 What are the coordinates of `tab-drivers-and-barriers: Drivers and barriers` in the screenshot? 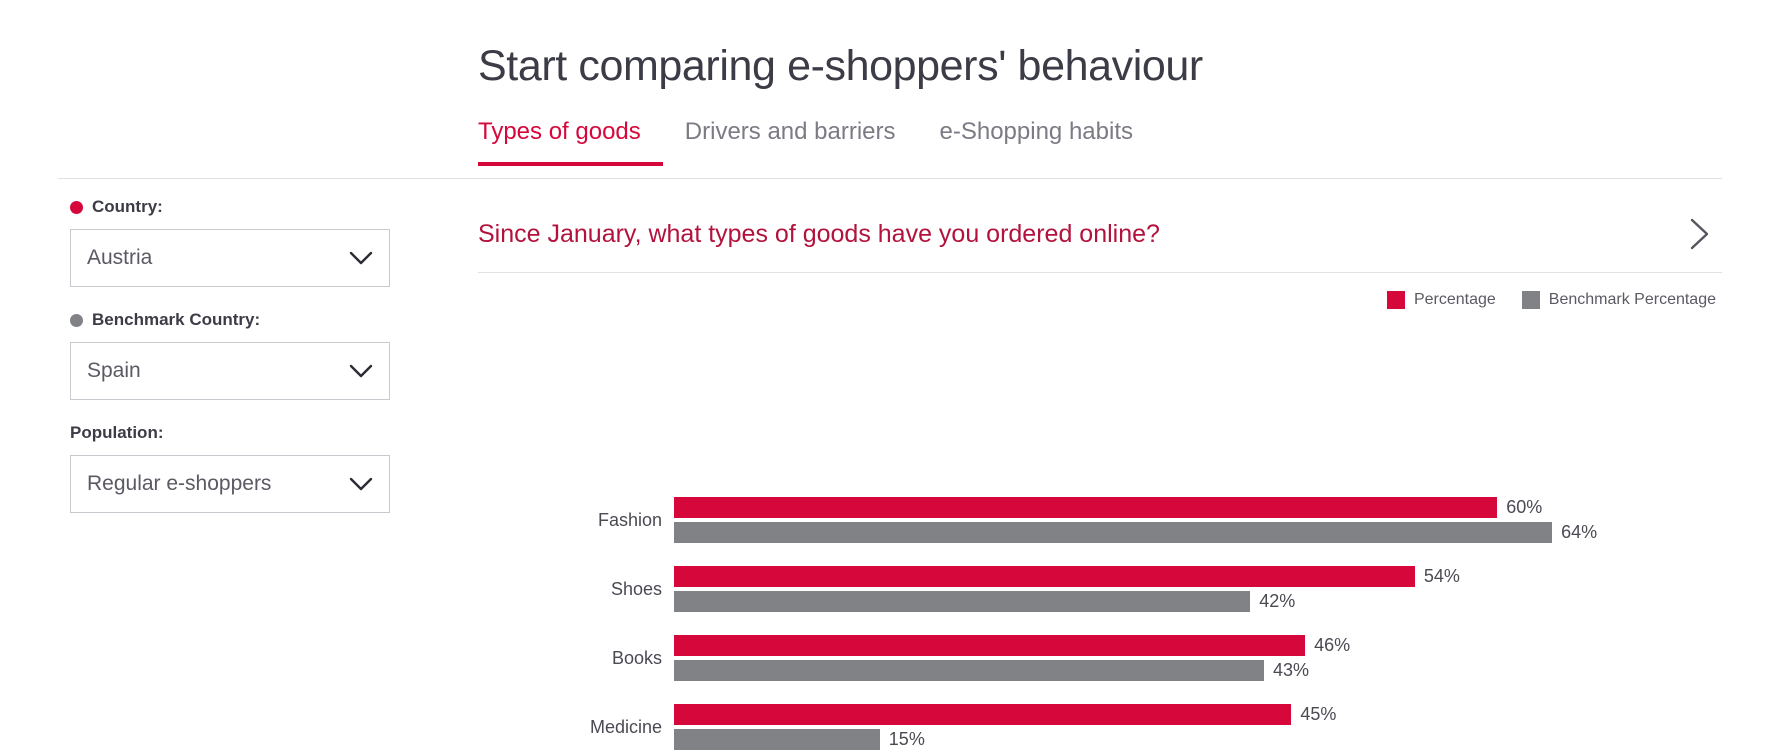 It's located at (801, 142).